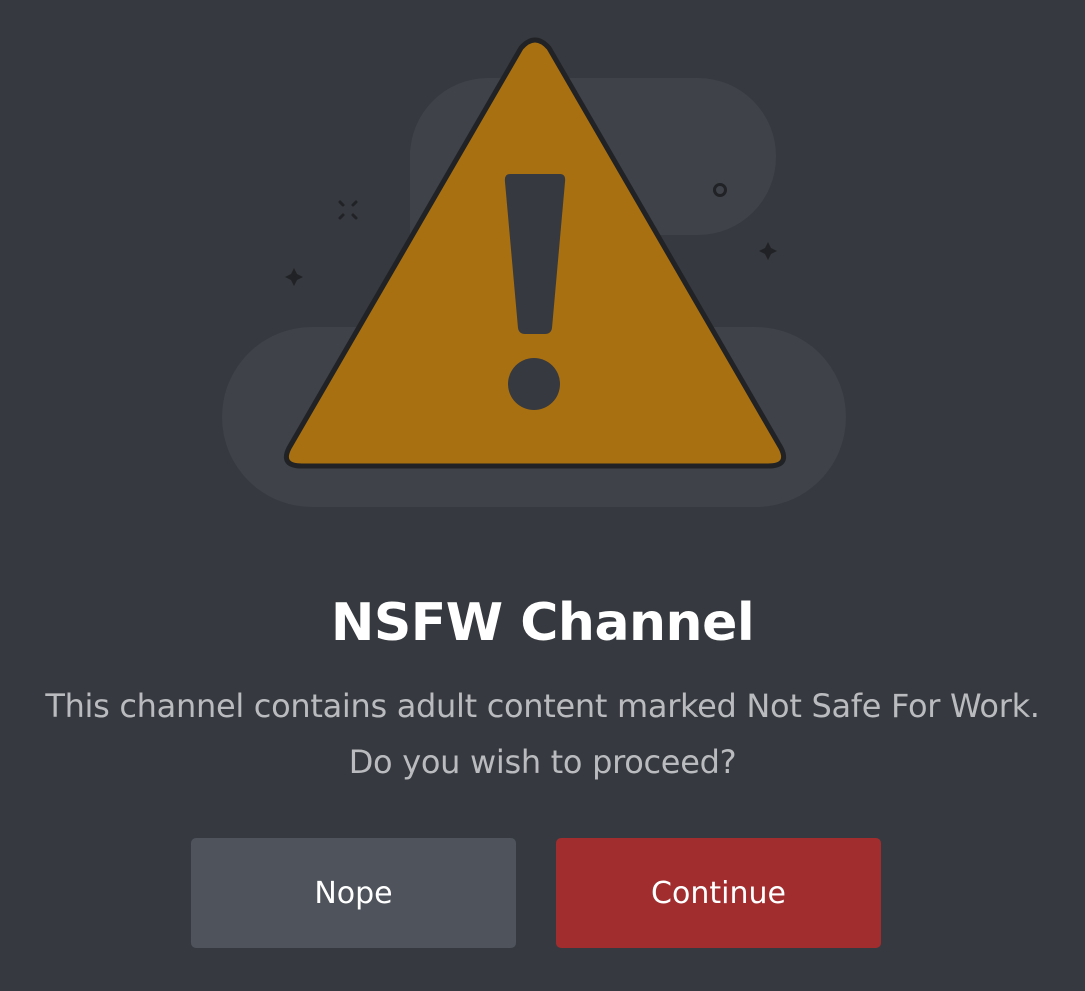 The height and width of the screenshot is (991, 1085). Describe the element at coordinates (542, 762) in the screenshot. I see `description-line-2: Do you wish to proceed?` at that location.